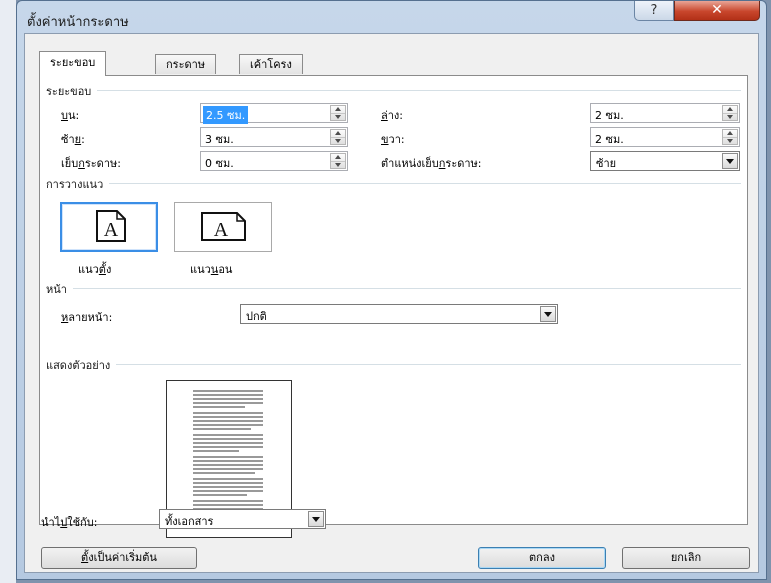 This screenshot has width=771, height=583. What do you see at coordinates (392, 115) in the screenshot?
I see `bottom-margin-label: ล่าง:` at bounding box center [392, 115].